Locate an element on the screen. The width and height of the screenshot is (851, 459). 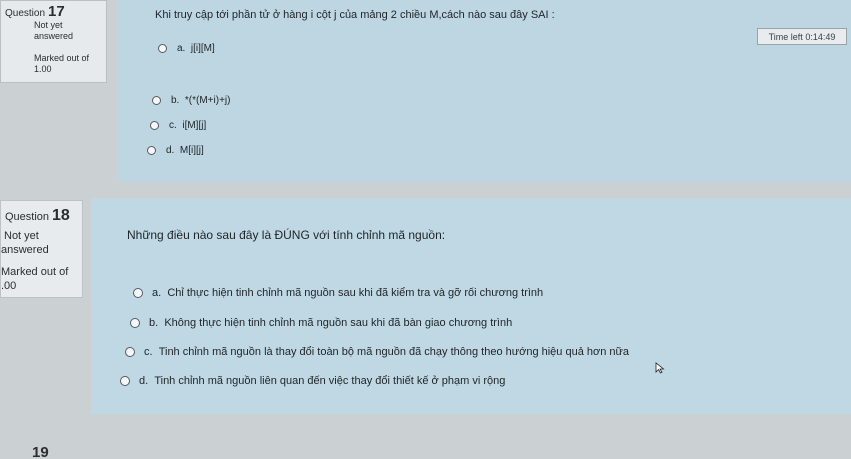
question-17-option-b: b. *(*(M+i)+j) is located at coordinates (191, 100).